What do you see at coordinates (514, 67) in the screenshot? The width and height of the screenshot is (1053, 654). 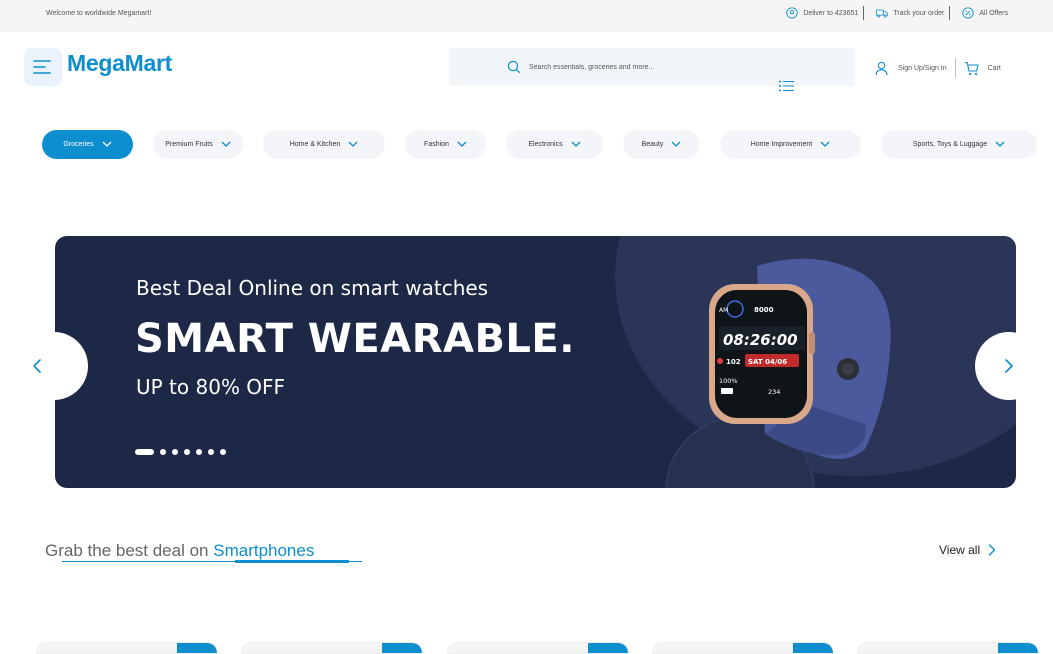 I see `search-icon` at bounding box center [514, 67].